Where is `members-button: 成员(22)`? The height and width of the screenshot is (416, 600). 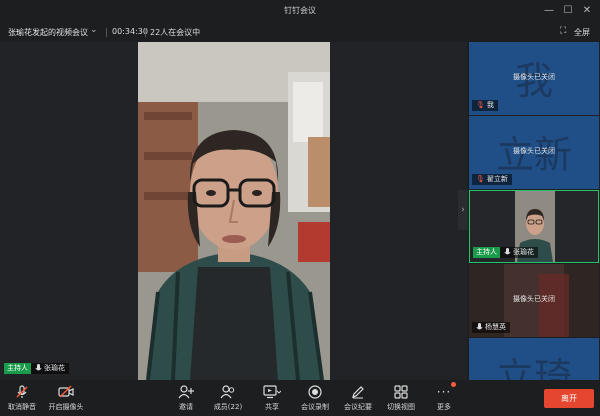 members-button: 成员(22) is located at coordinates (228, 398).